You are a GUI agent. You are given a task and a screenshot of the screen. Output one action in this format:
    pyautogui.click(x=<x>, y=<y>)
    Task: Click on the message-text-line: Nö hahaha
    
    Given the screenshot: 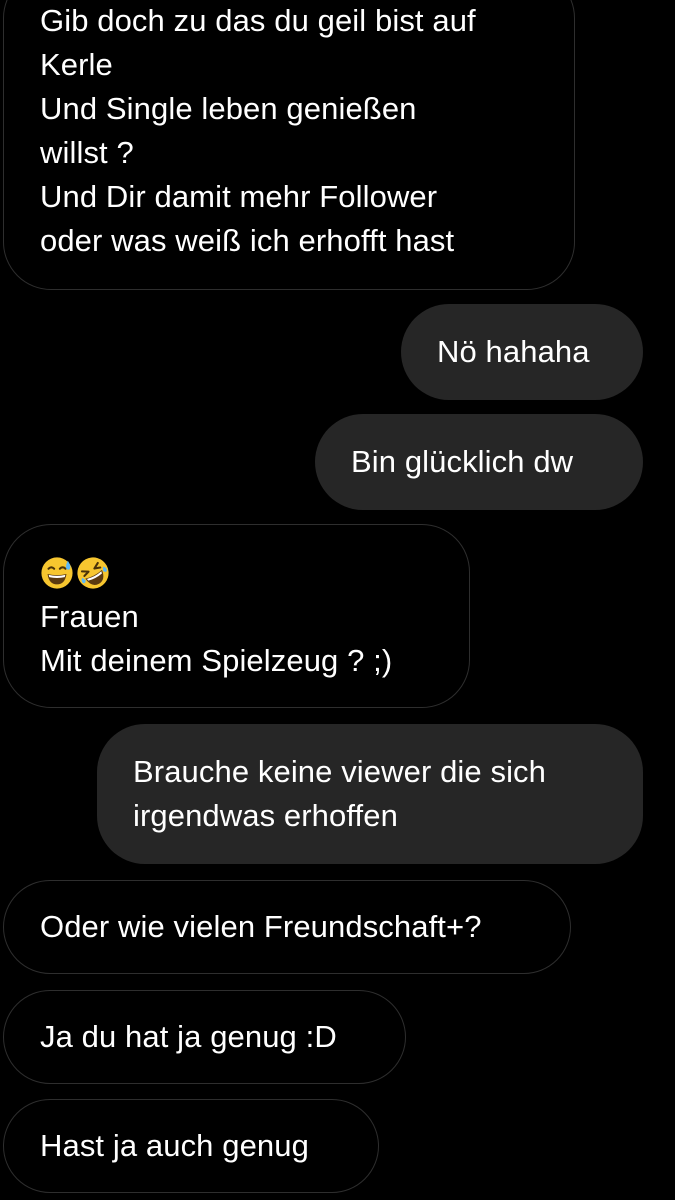 What is the action you would take?
    pyautogui.click(x=513, y=351)
    